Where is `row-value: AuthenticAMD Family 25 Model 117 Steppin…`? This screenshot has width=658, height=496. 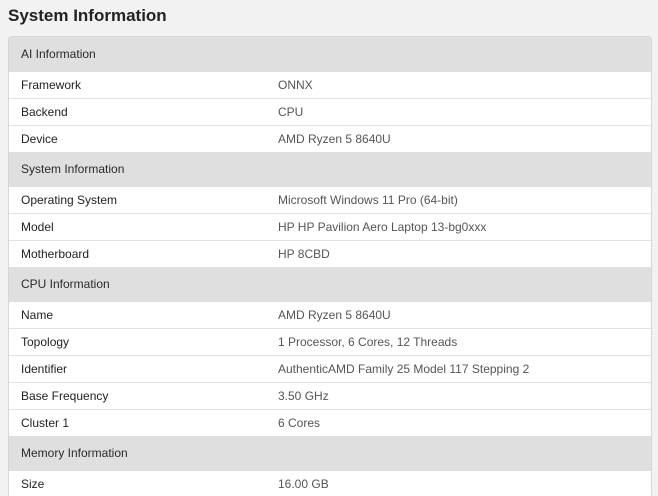 row-value: AuthenticAMD Family 25 Model 117 Steppin… is located at coordinates (404, 369).